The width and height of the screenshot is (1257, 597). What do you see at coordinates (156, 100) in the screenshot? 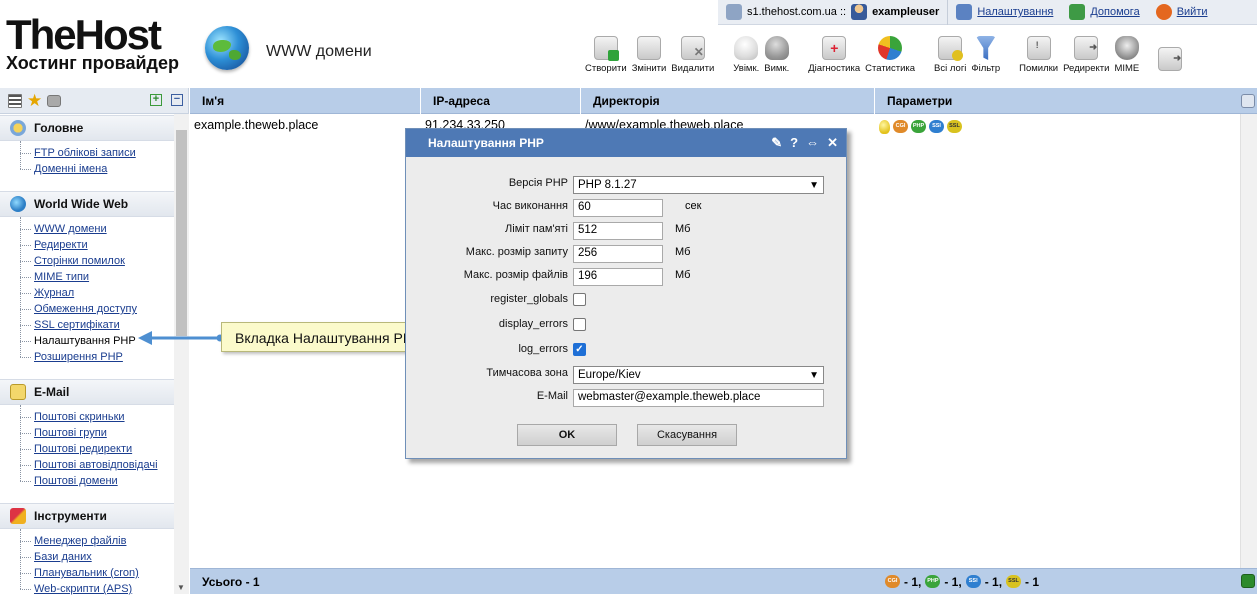
I see `expand-all-icon: +` at bounding box center [156, 100].